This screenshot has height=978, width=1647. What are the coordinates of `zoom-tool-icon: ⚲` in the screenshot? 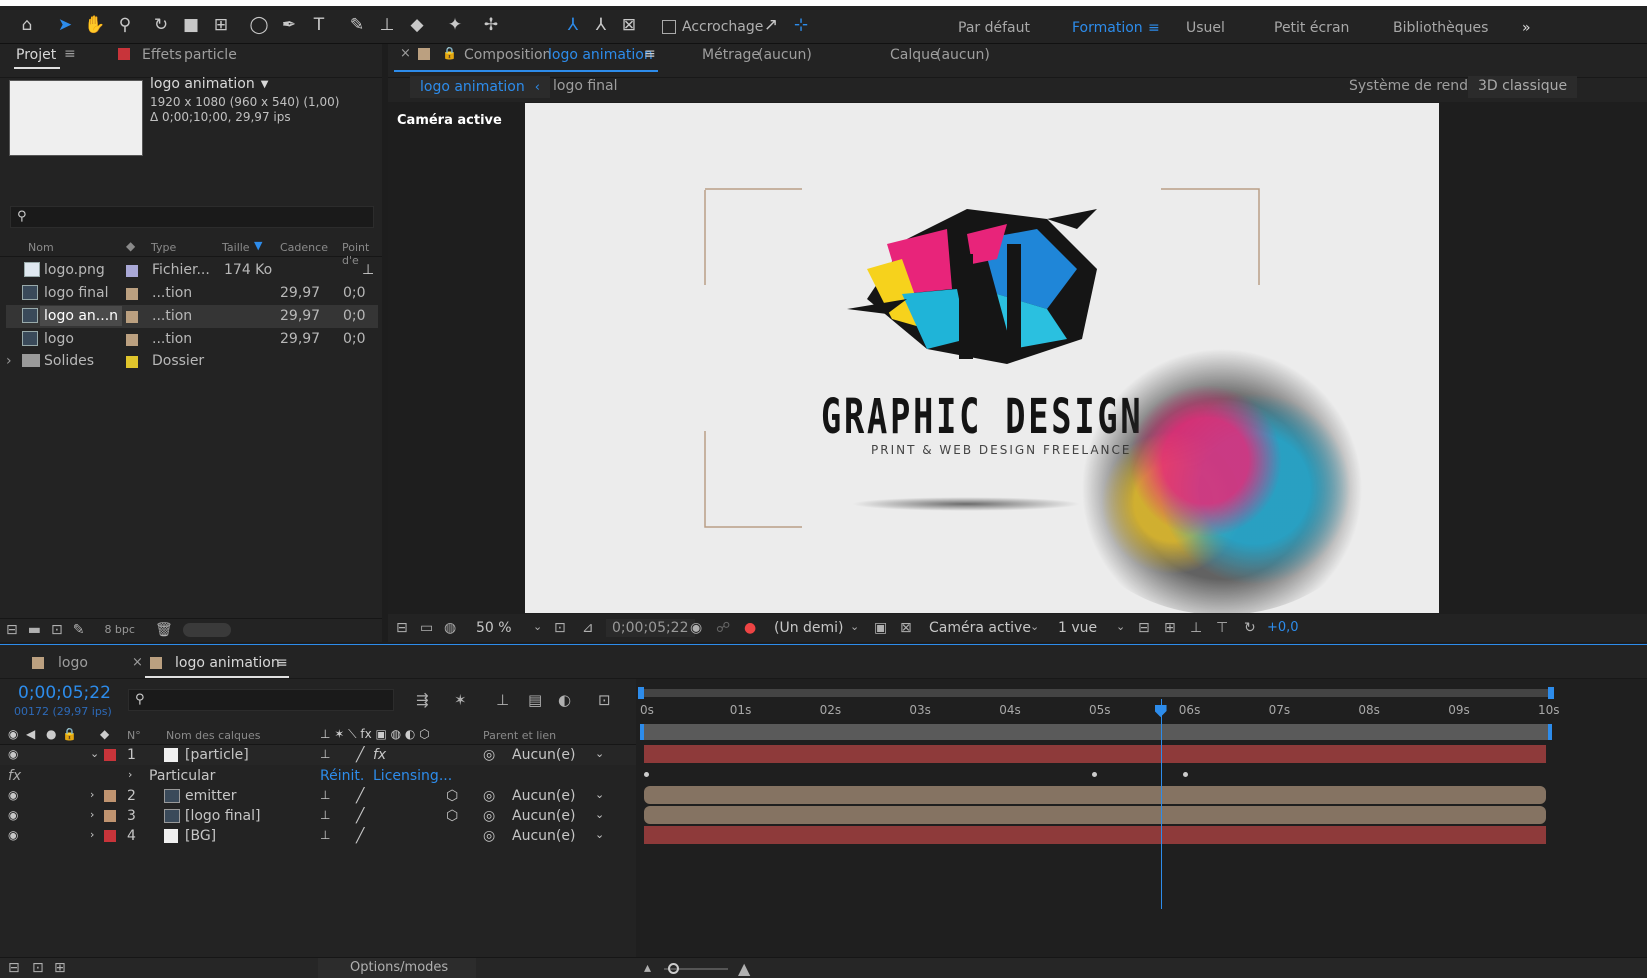 It's located at (125, 25).